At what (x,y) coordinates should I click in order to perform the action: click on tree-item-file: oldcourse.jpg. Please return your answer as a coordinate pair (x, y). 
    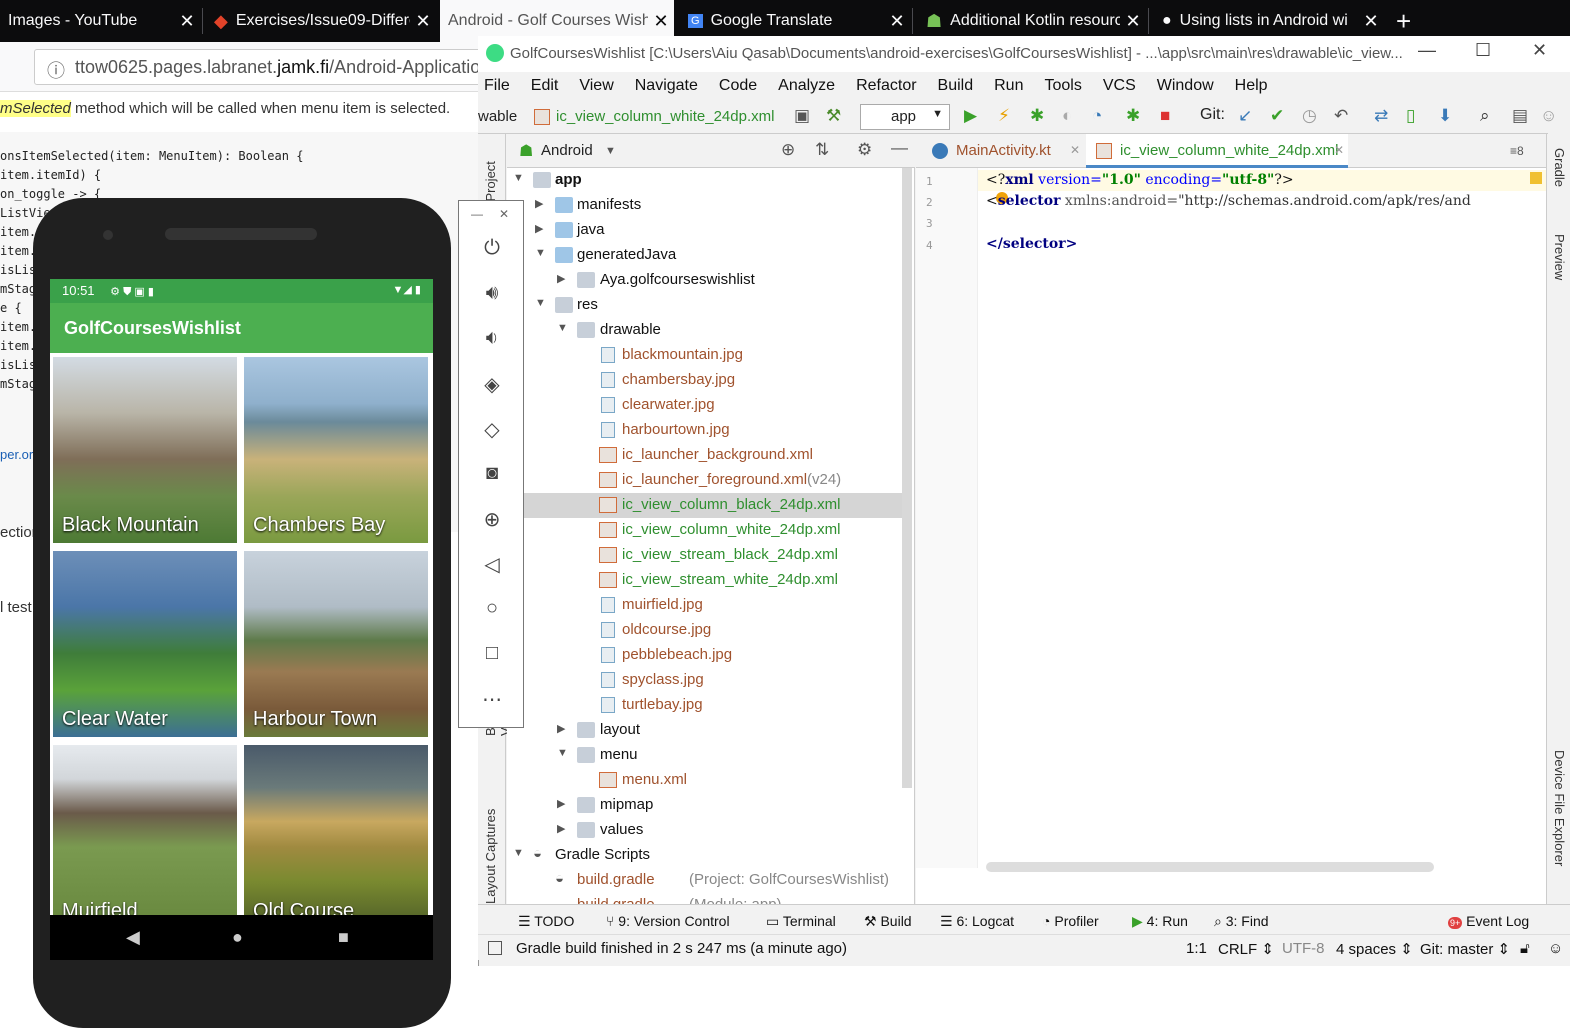
    Looking at the image, I should click on (707, 630).